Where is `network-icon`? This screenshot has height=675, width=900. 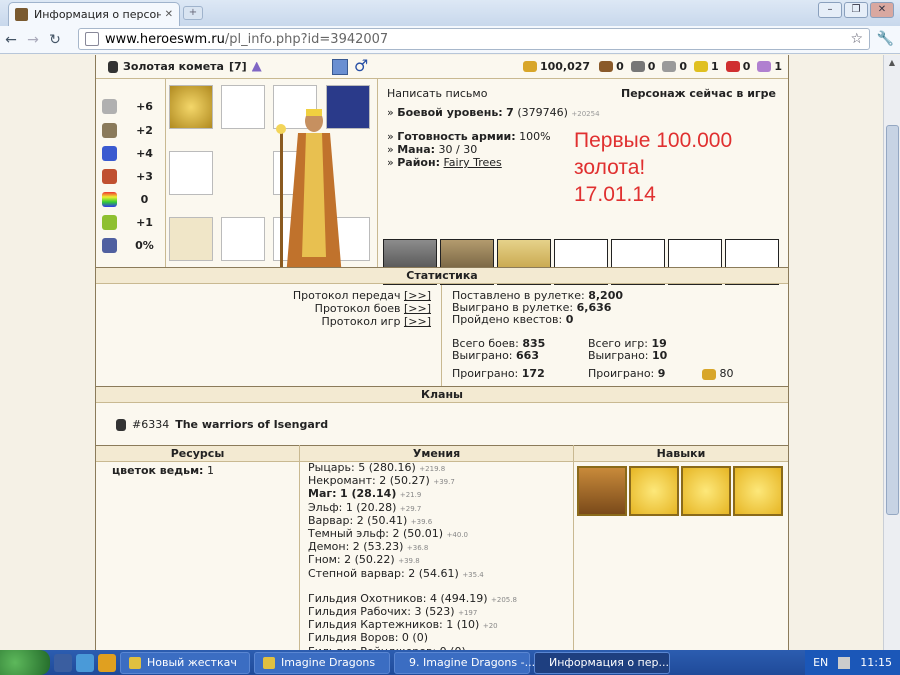
network-icon is located at coordinates (844, 662).